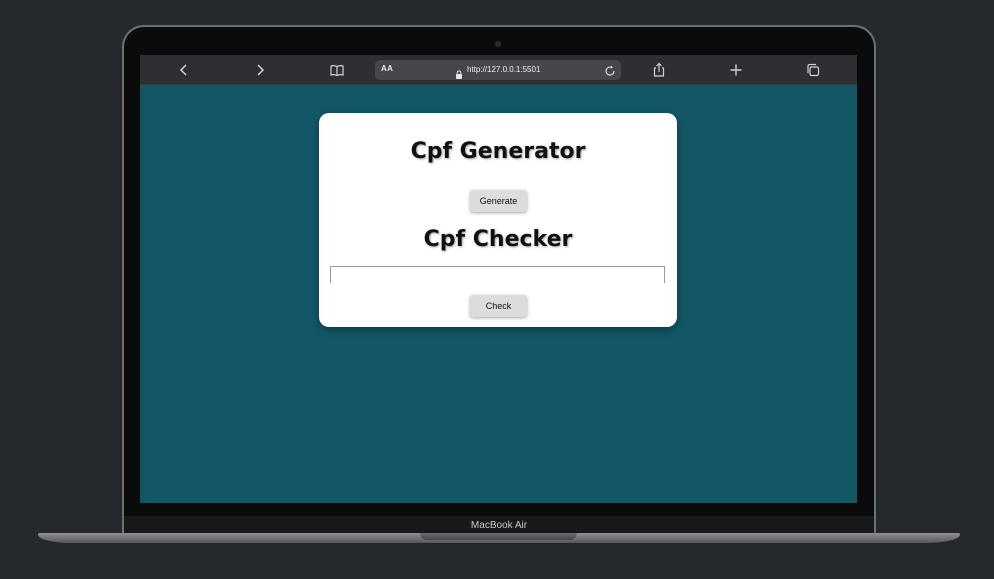 This screenshot has height=579, width=994. I want to click on tabs-overview-icon, so click(813, 70).